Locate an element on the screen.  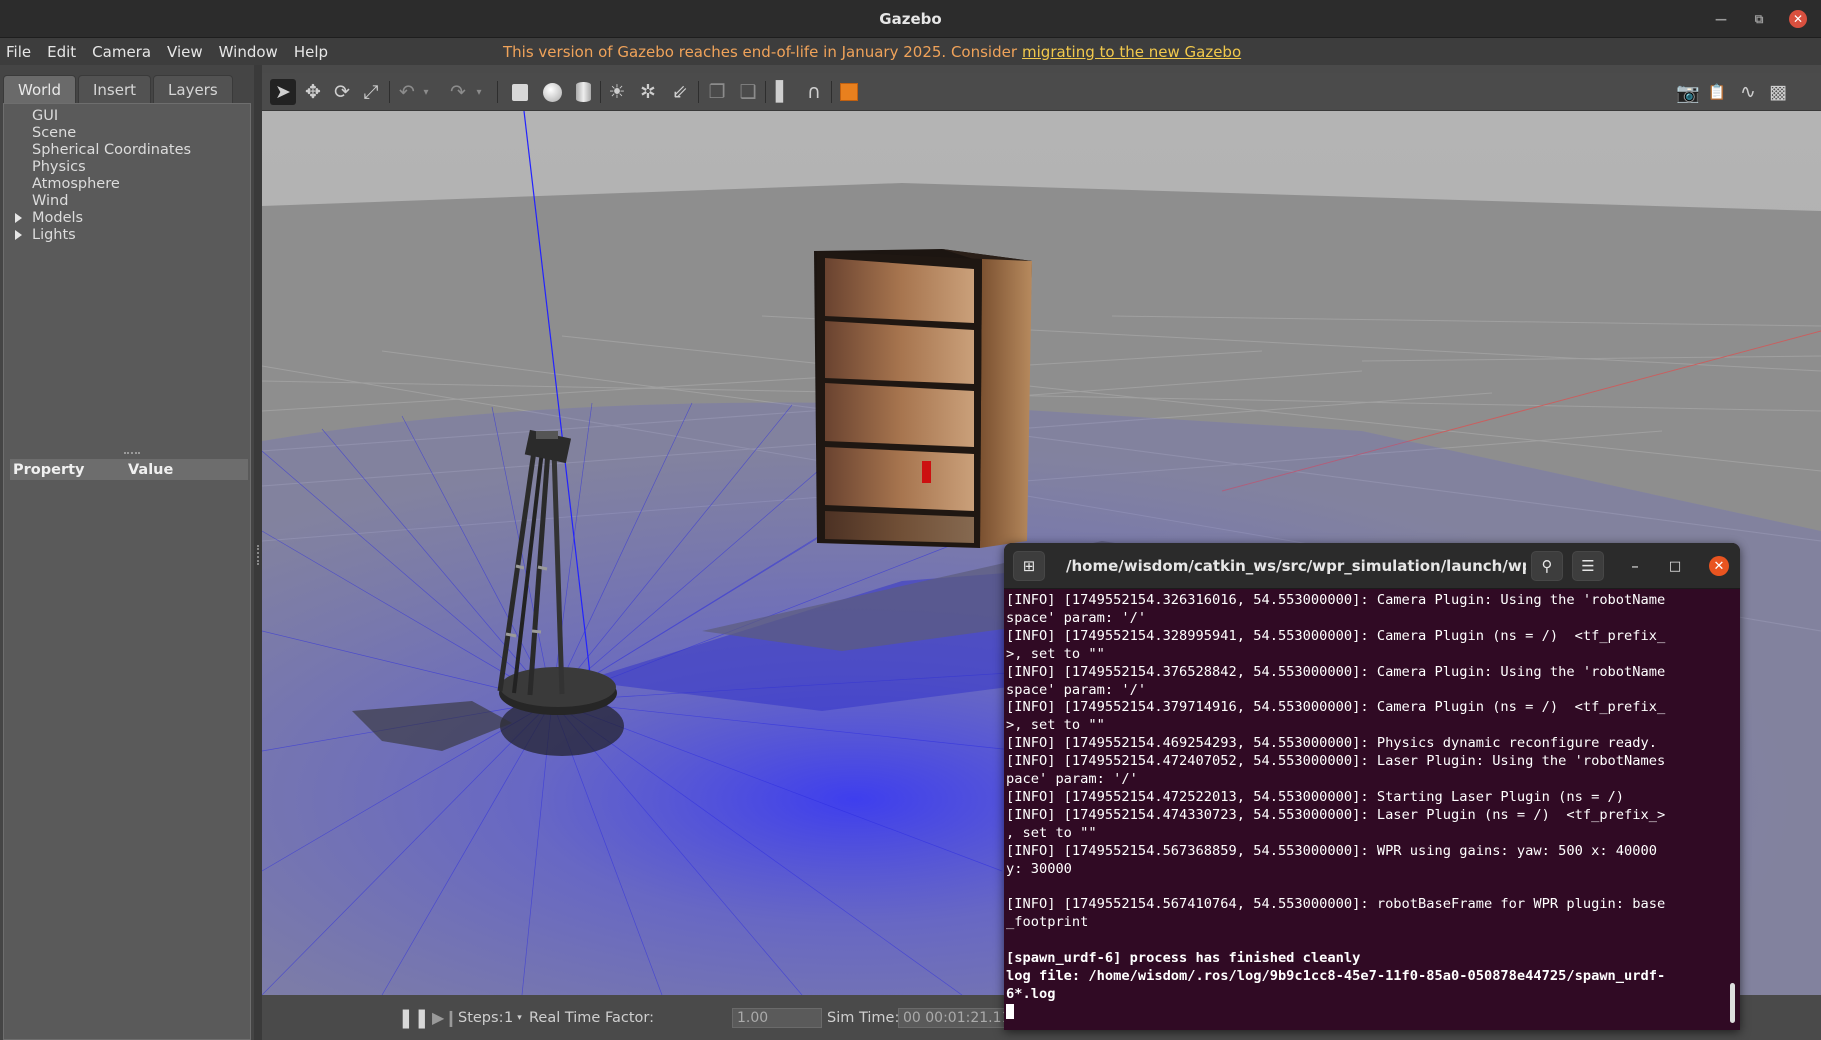
redo-history-icon: ▾ is located at coordinates (479, 92).